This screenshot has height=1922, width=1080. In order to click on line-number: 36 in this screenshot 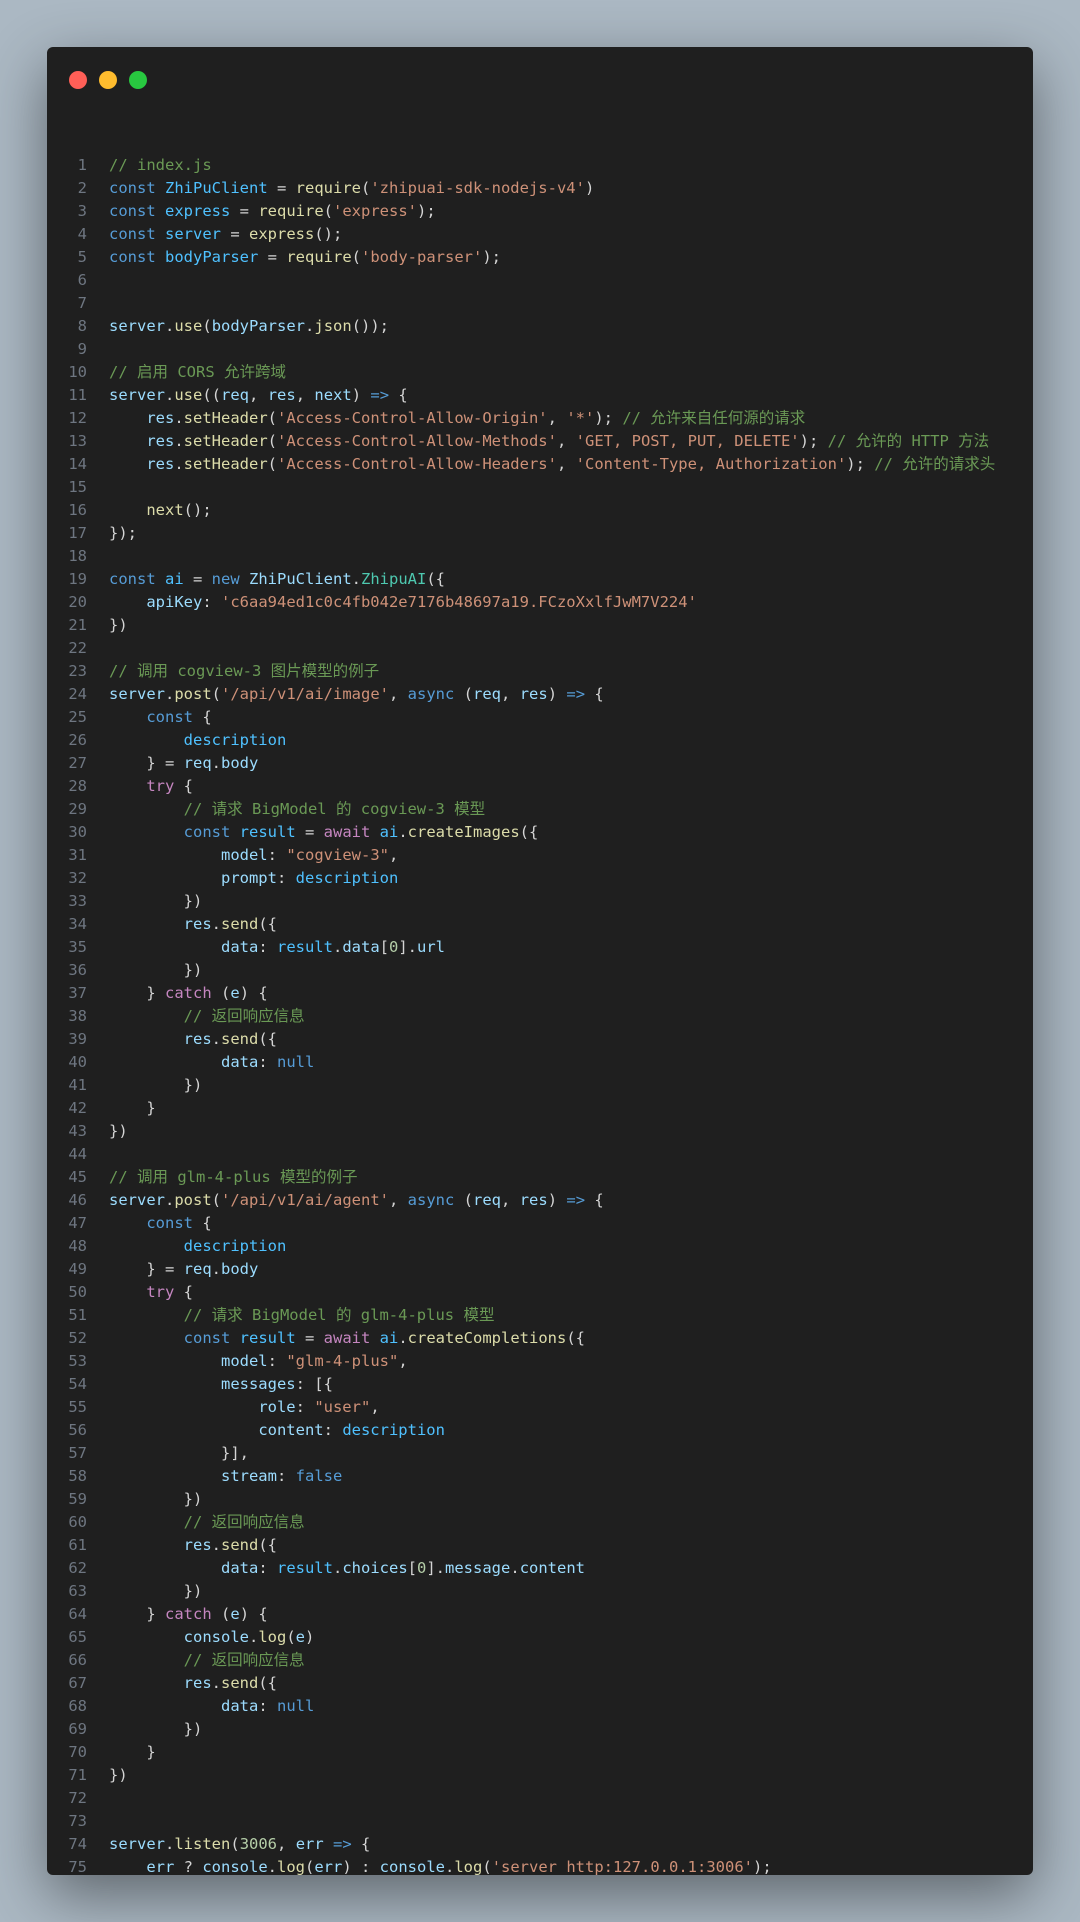, I will do `click(77, 970)`.